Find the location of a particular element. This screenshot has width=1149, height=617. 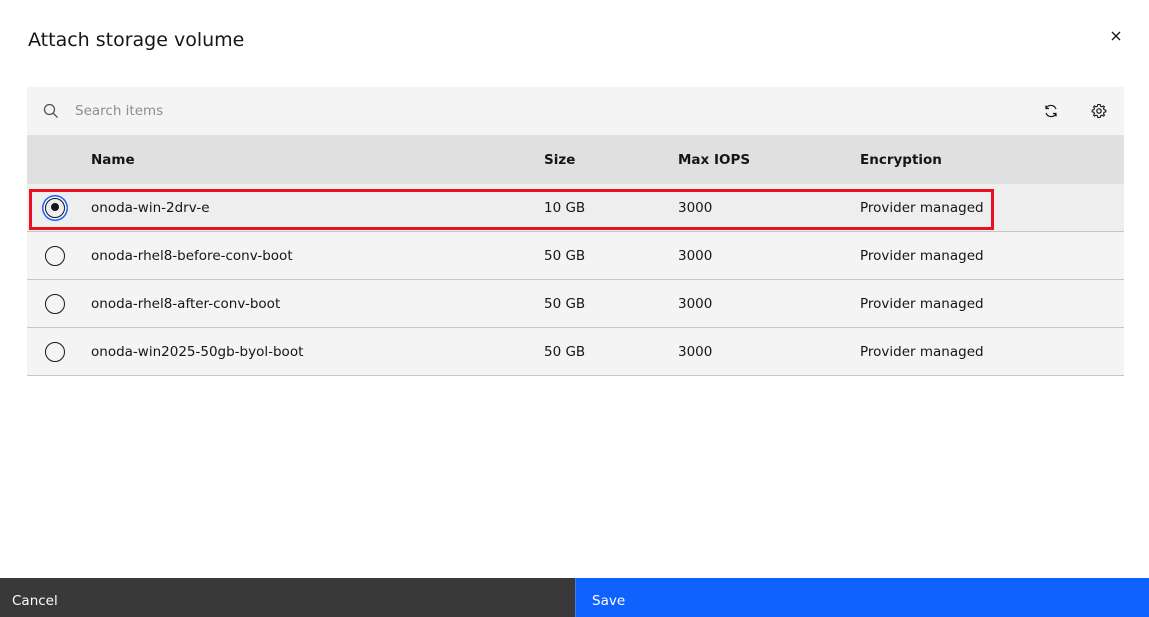

cancel-button: Cancel is located at coordinates (287, 597).